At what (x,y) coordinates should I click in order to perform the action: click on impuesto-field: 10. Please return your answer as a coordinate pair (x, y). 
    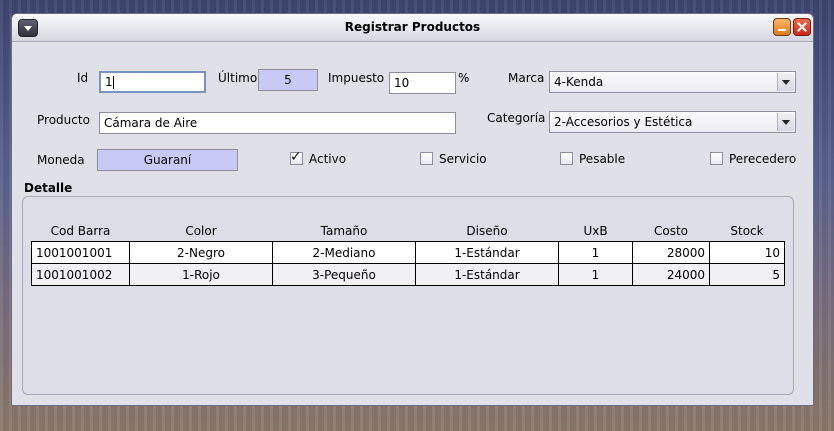
    Looking at the image, I should click on (422, 83).